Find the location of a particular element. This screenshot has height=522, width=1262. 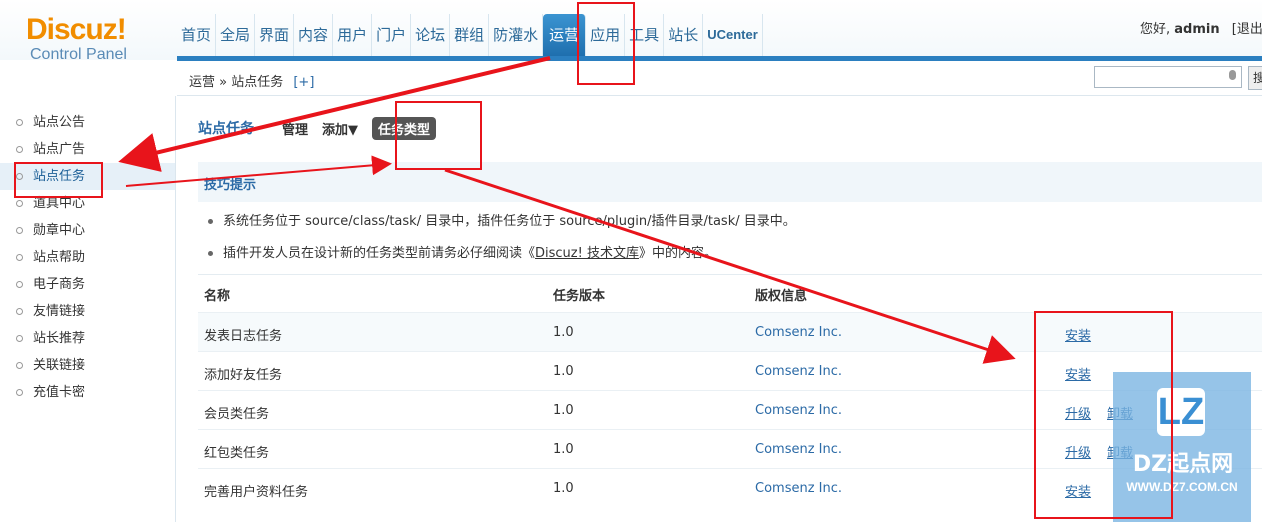

tip-text: 》中的内容。 is located at coordinates (677, 253).